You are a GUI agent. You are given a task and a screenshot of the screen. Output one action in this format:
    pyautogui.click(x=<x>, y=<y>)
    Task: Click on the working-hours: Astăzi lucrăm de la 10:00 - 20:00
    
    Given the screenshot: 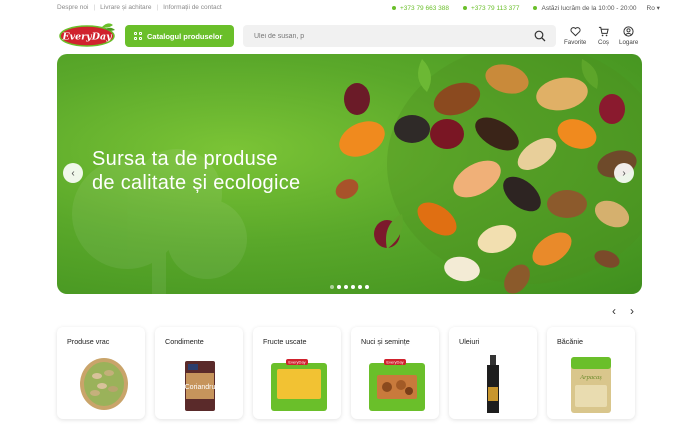 What is the action you would take?
    pyautogui.click(x=589, y=8)
    